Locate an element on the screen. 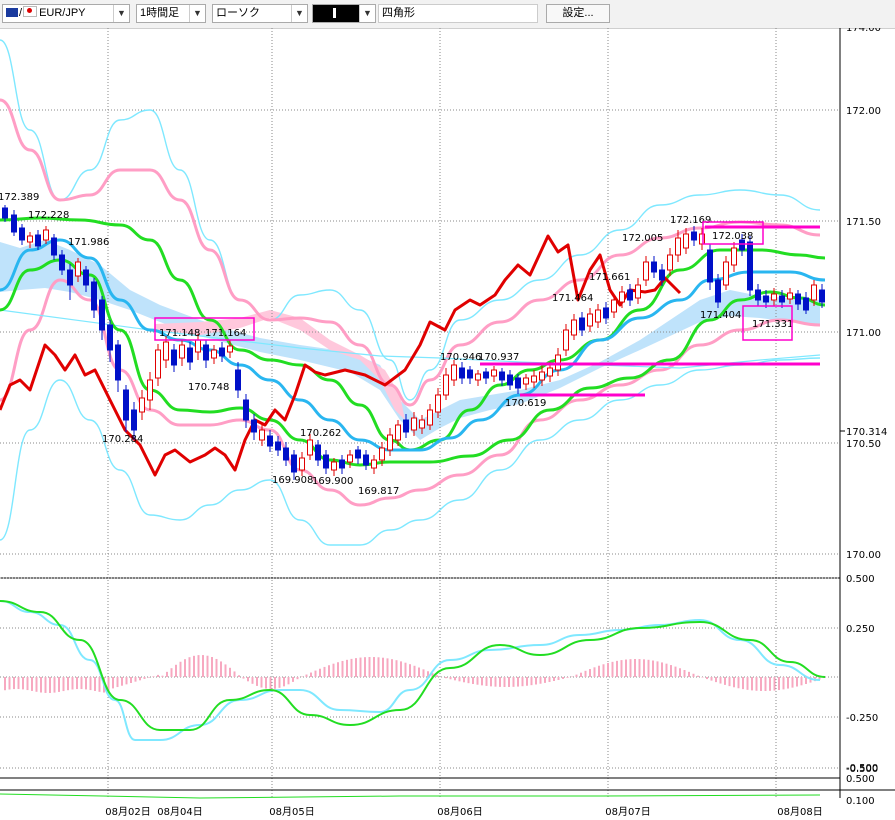 The image size is (895, 820). price-annotation: 170.262 is located at coordinates (320, 433).